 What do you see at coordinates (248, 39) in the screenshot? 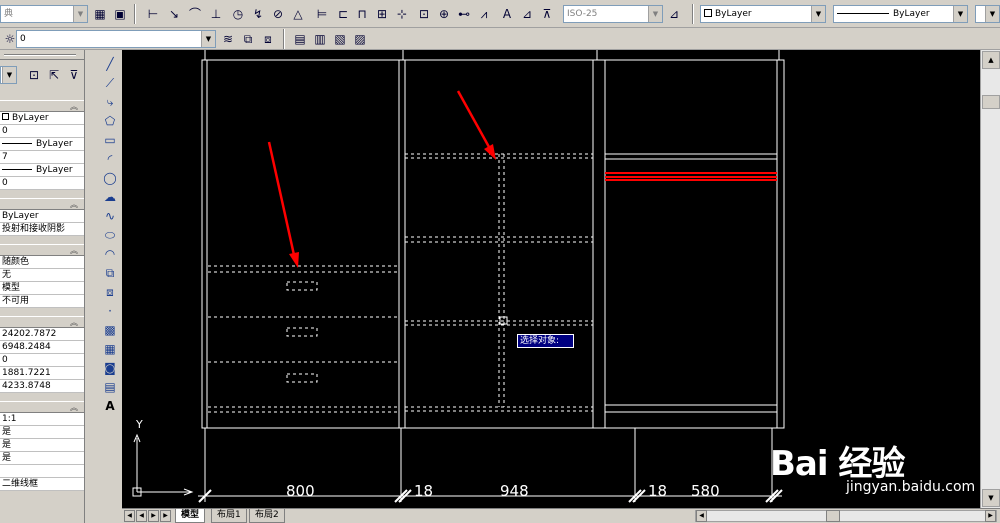
I see `layer-previous-icon: ⧉` at bounding box center [248, 39].